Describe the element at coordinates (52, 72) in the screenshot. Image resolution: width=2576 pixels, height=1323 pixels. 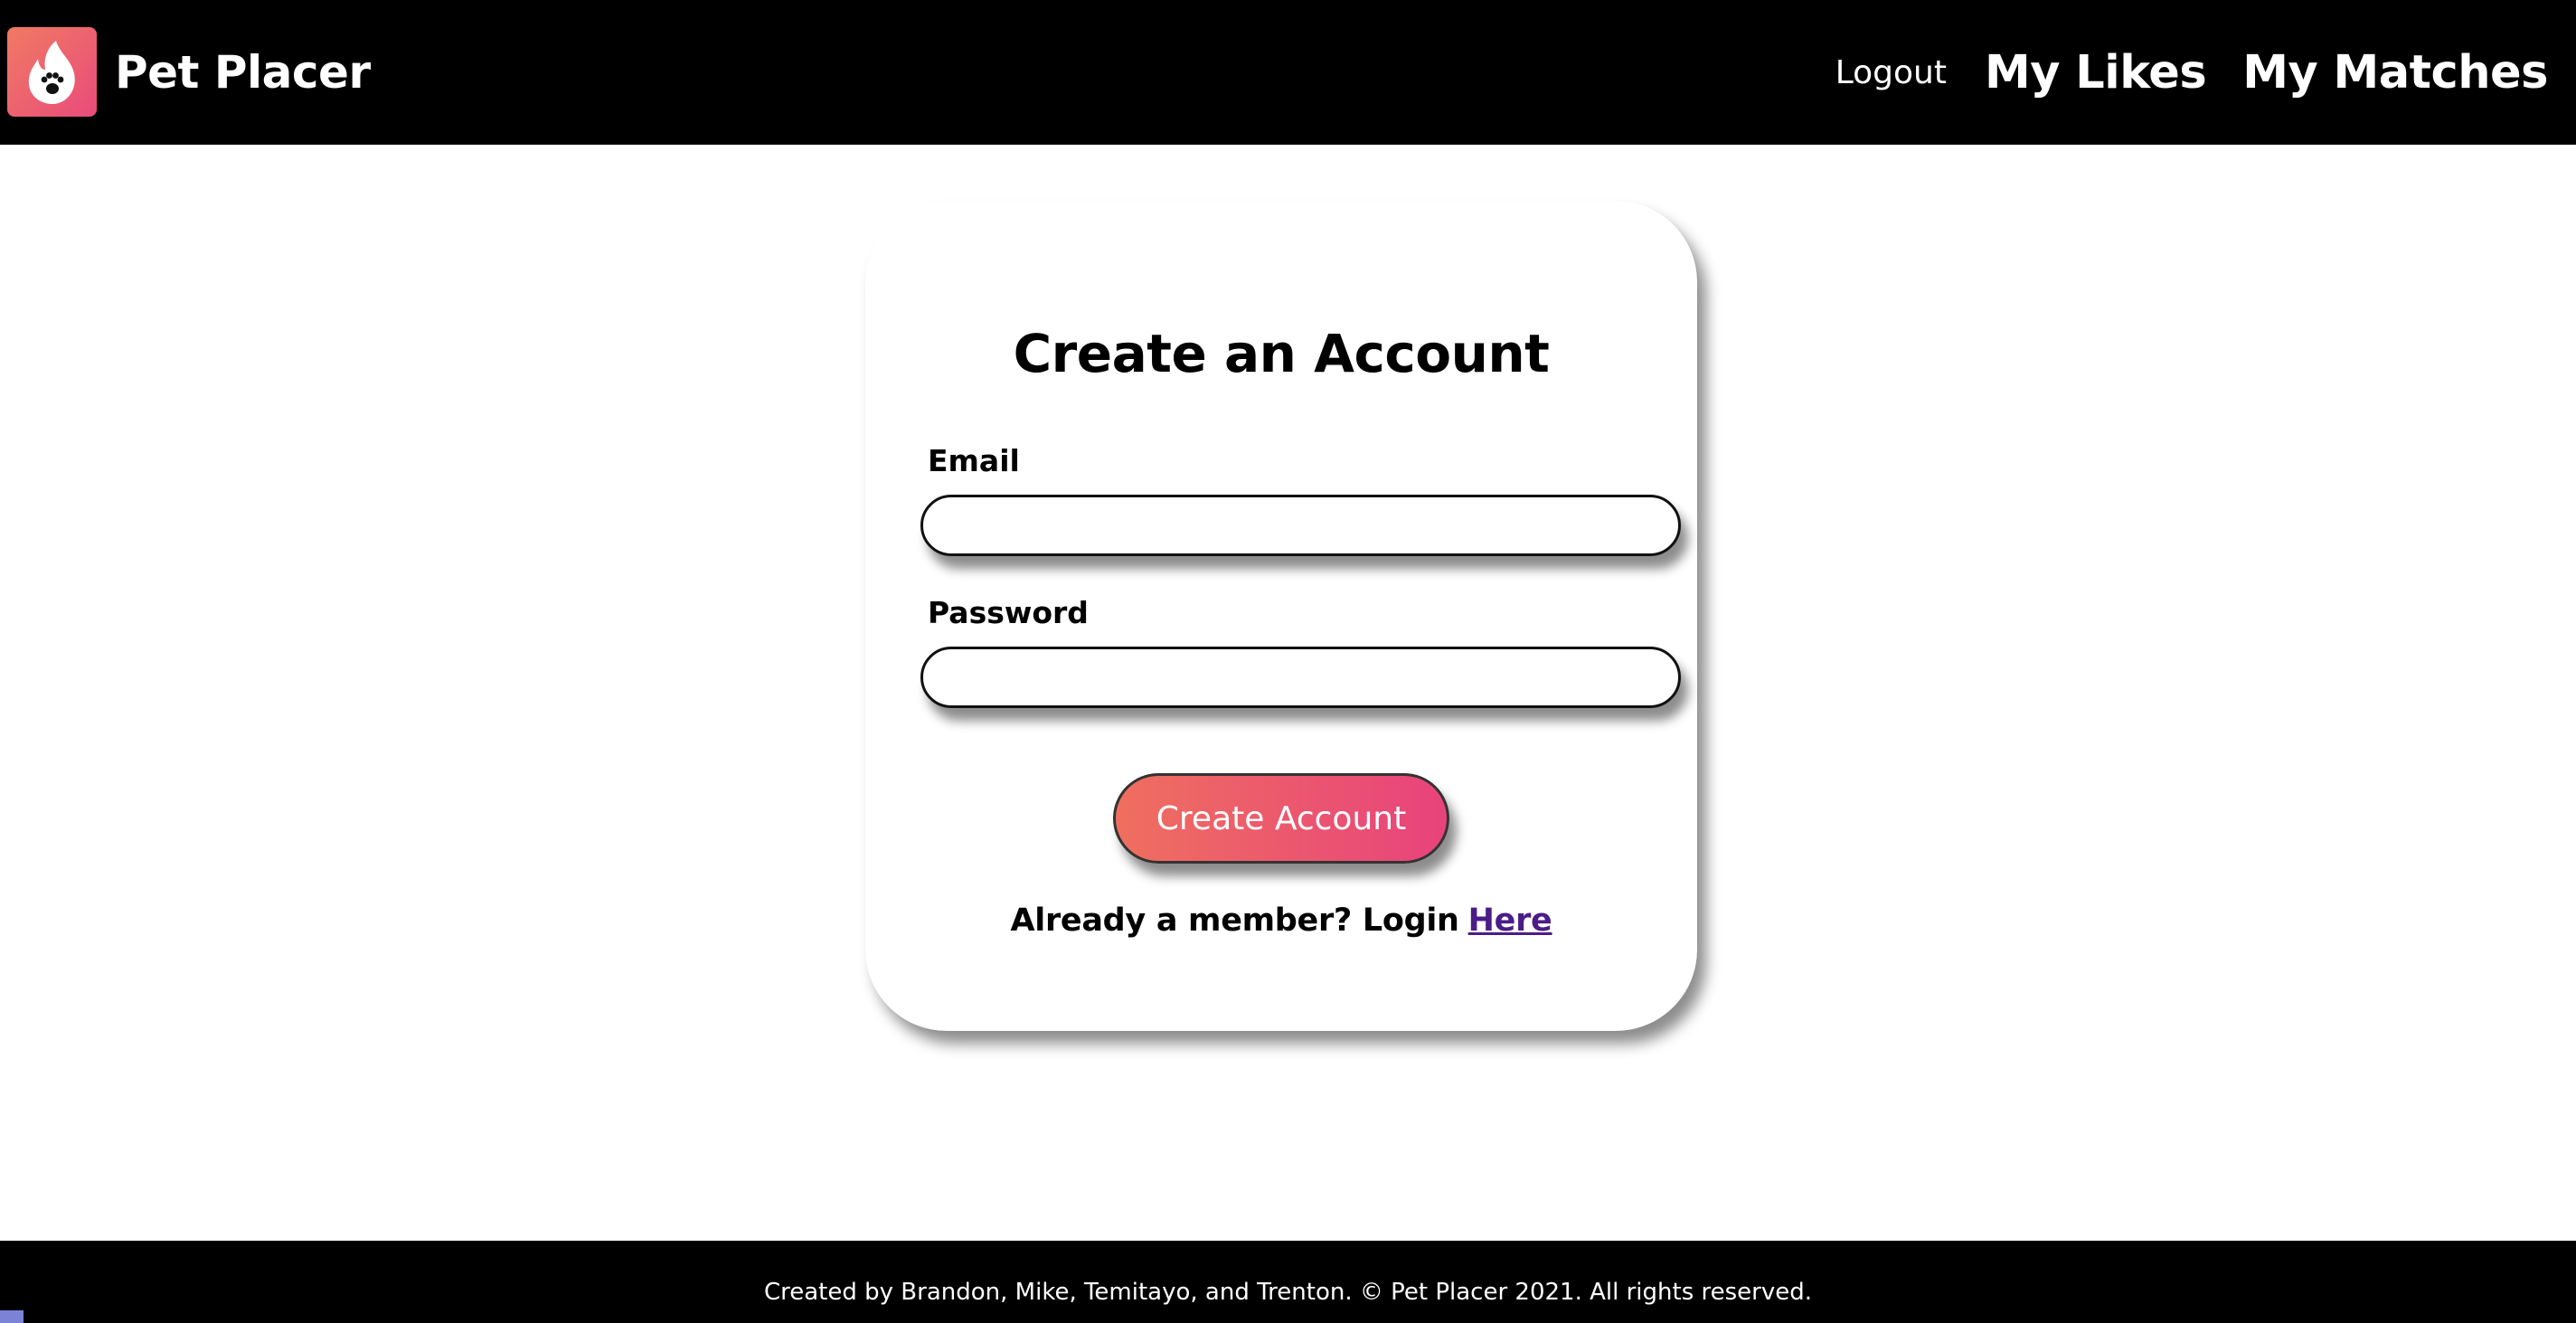
I see `flame-paw-icon` at that location.